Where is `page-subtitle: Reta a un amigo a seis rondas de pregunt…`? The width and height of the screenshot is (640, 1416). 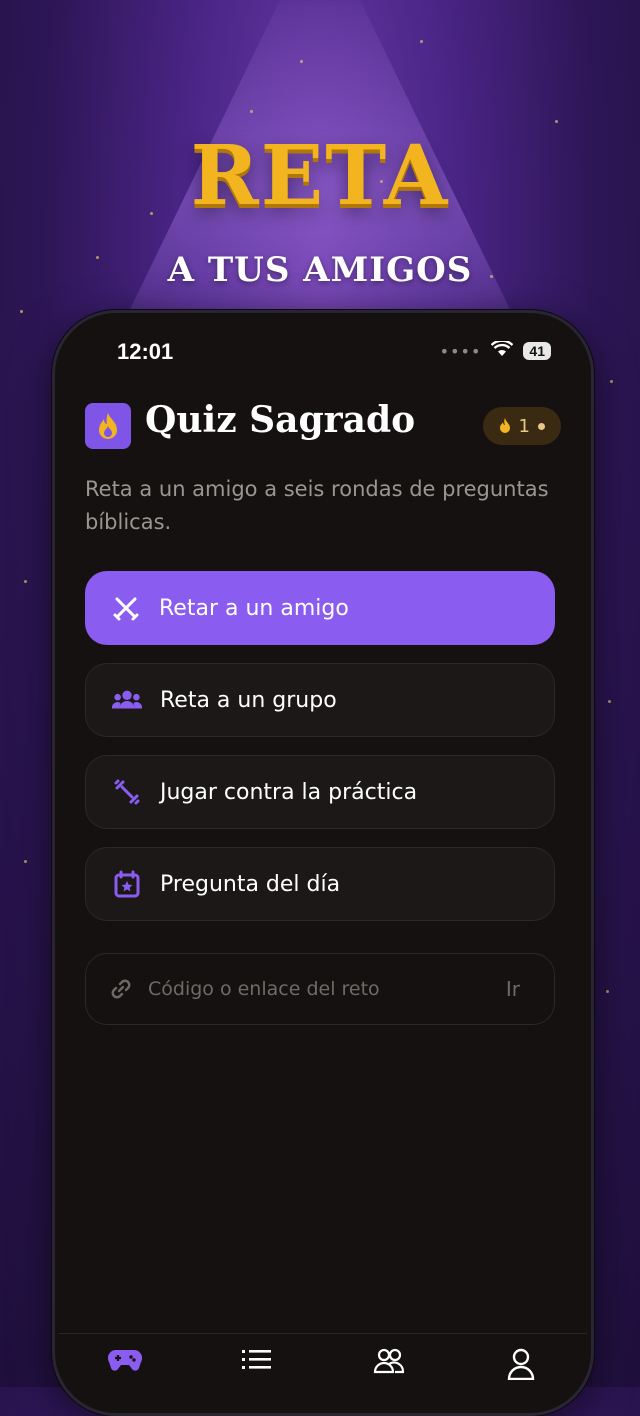 page-subtitle: Reta a un amigo a seis rondas de pregunt… is located at coordinates (317, 505).